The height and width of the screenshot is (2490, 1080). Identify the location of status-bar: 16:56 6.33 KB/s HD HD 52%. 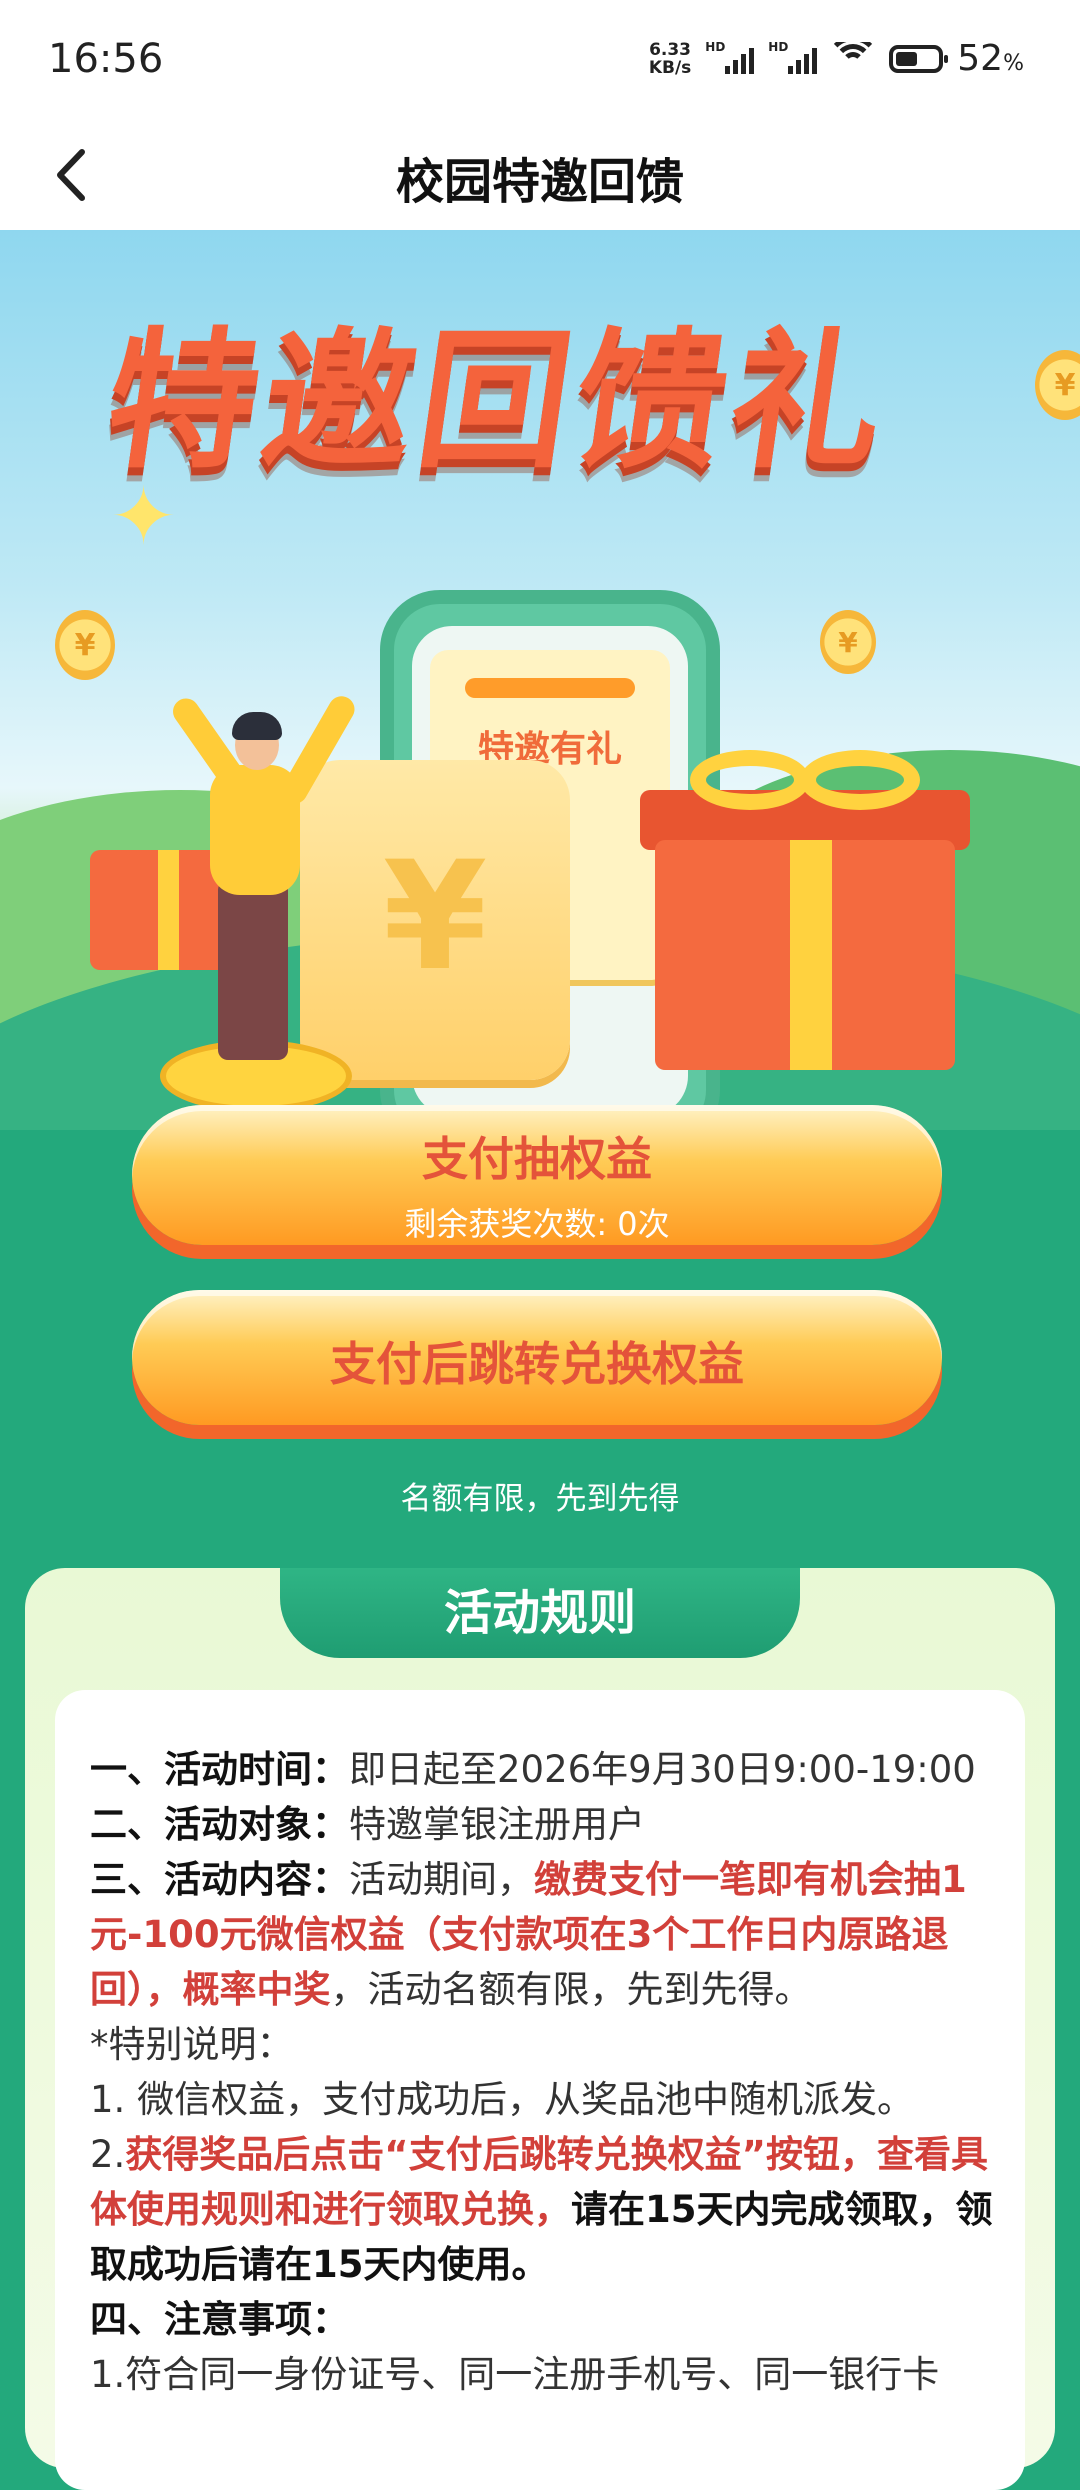
(540, 60).